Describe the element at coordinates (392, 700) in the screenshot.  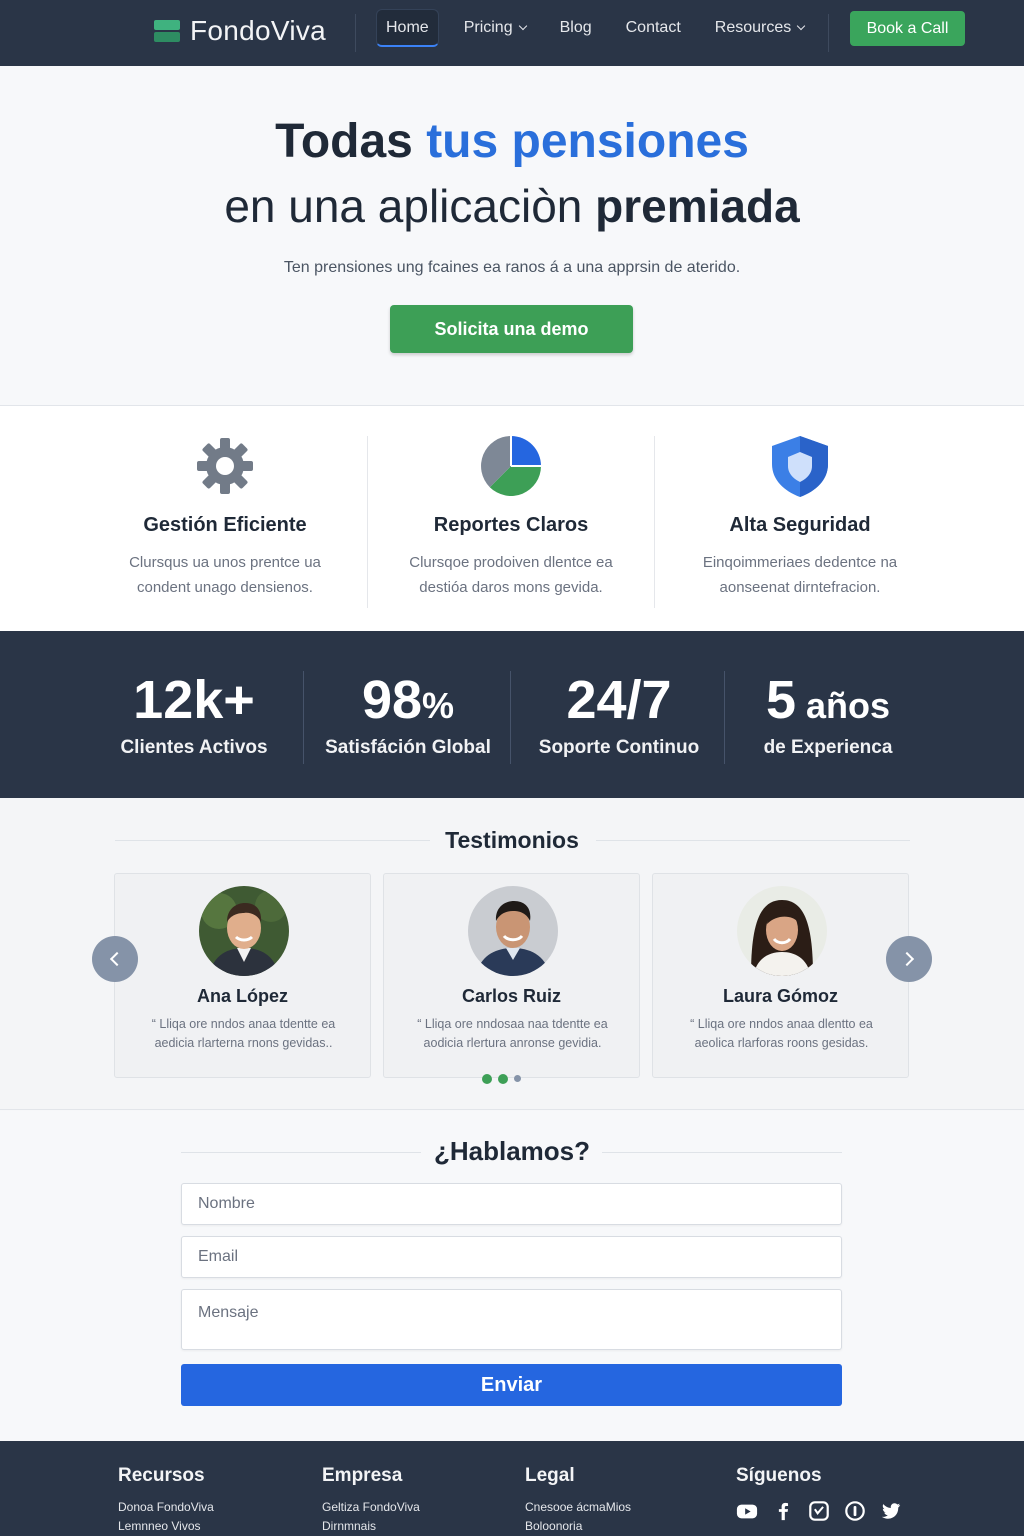
I see `stat-number: 98` at that location.